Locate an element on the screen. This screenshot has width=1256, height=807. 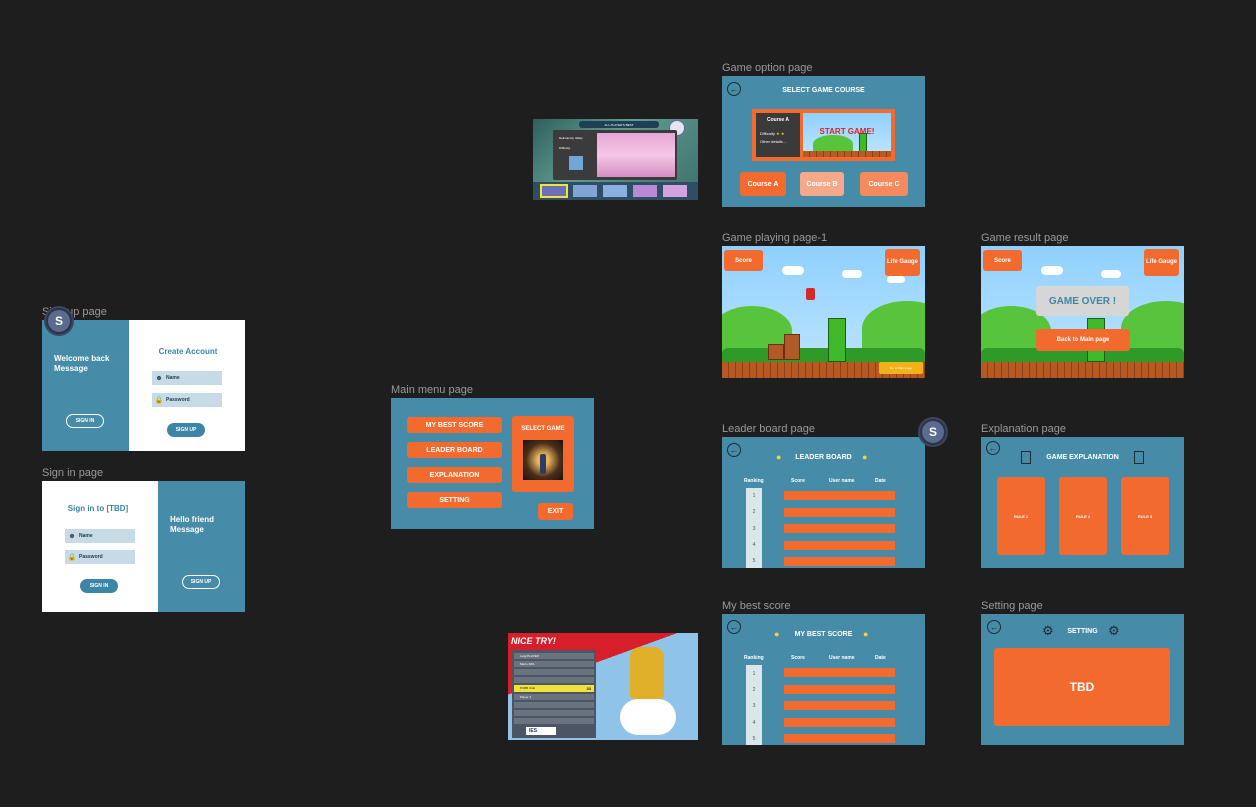
signin-button: SIGN IN is located at coordinates (85, 421).